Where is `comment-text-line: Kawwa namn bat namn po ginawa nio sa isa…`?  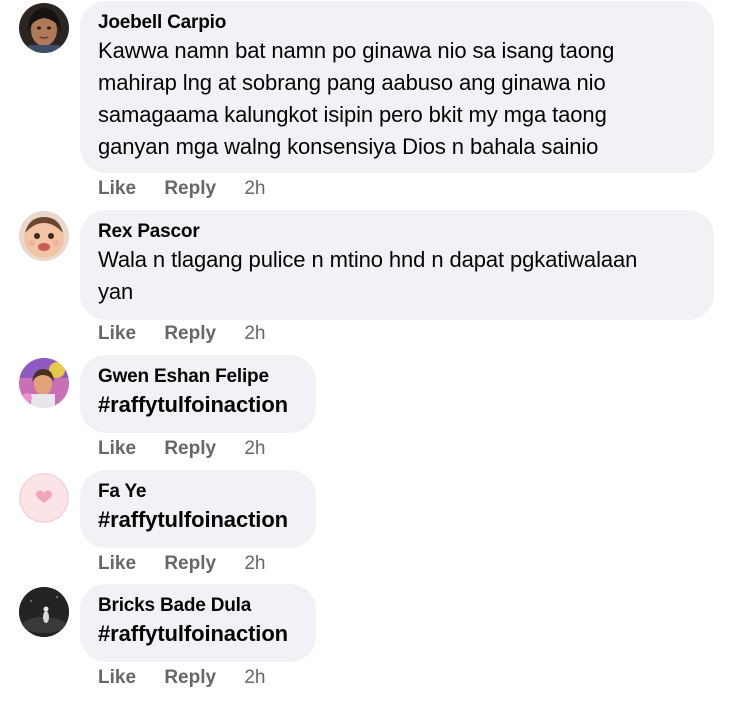
comment-text-line: Kawwa namn bat namn po ginawa nio sa isa… is located at coordinates (356, 50).